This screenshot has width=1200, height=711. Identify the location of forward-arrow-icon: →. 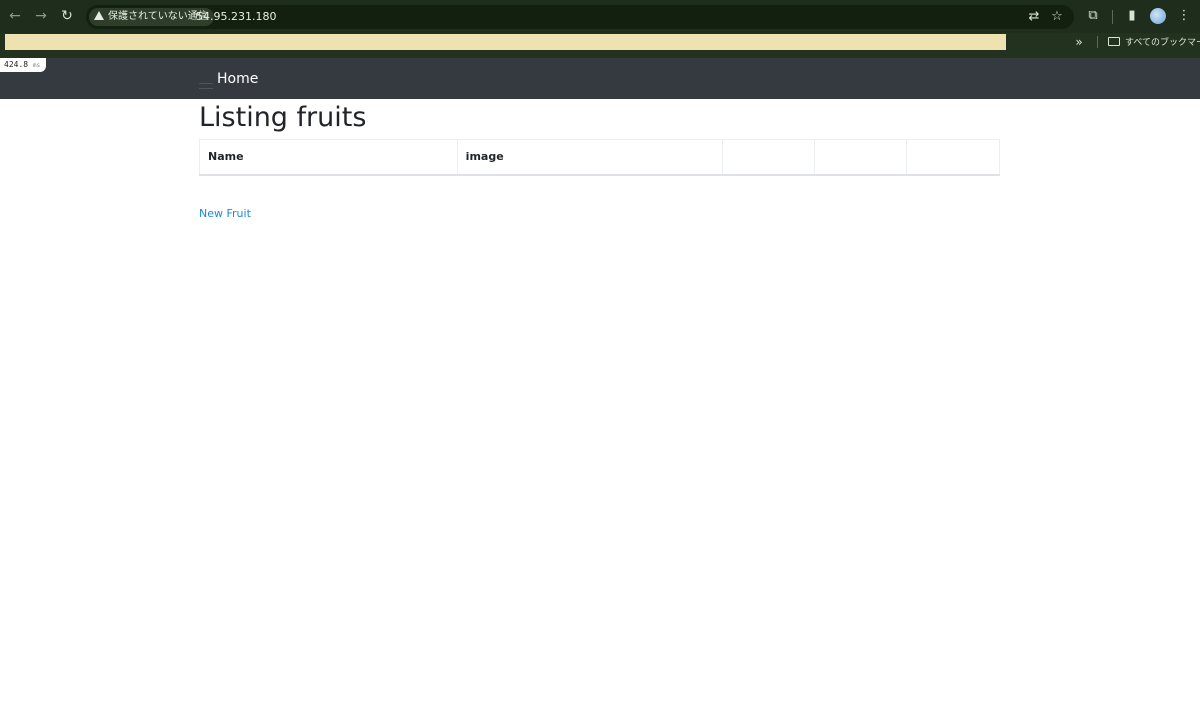
(41, 16).